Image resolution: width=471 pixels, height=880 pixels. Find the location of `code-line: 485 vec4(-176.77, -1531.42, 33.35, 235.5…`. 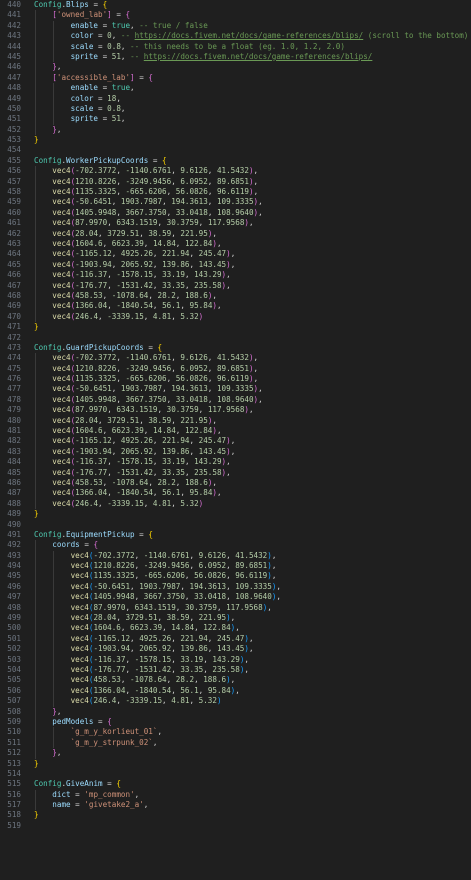

code-line: 485 vec4(-176.77, -1531.42, 33.35, 235.5… is located at coordinates (235, 472).